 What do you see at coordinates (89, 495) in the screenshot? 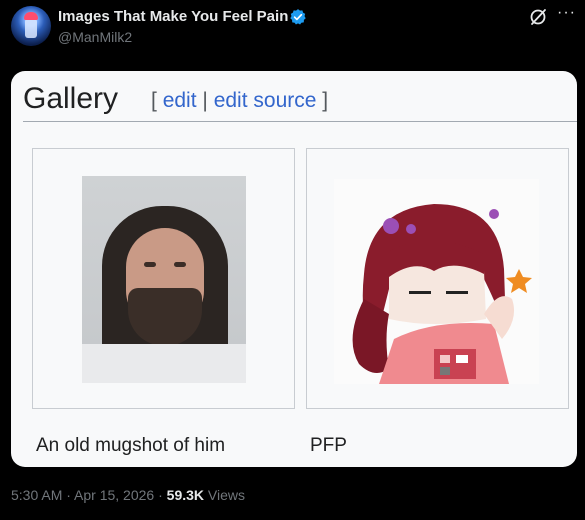
I see `post-timestamp: 5:30 AM · Apr 15, 2026 ·` at bounding box center [89, 495].